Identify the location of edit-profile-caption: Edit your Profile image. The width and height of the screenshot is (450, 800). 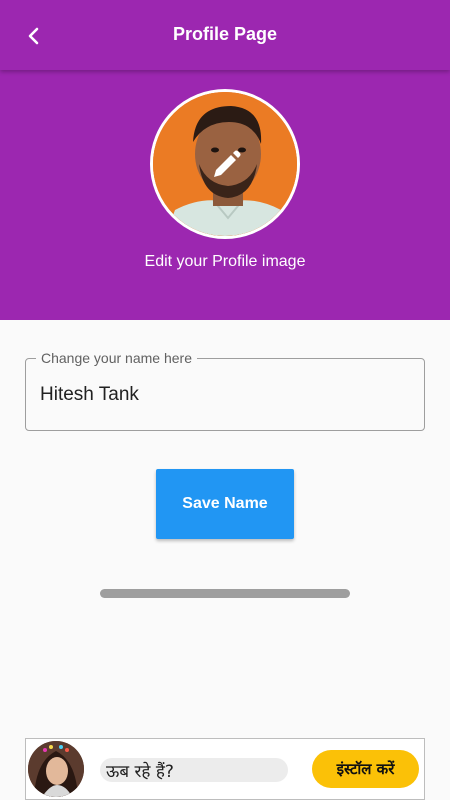
(225, 261).